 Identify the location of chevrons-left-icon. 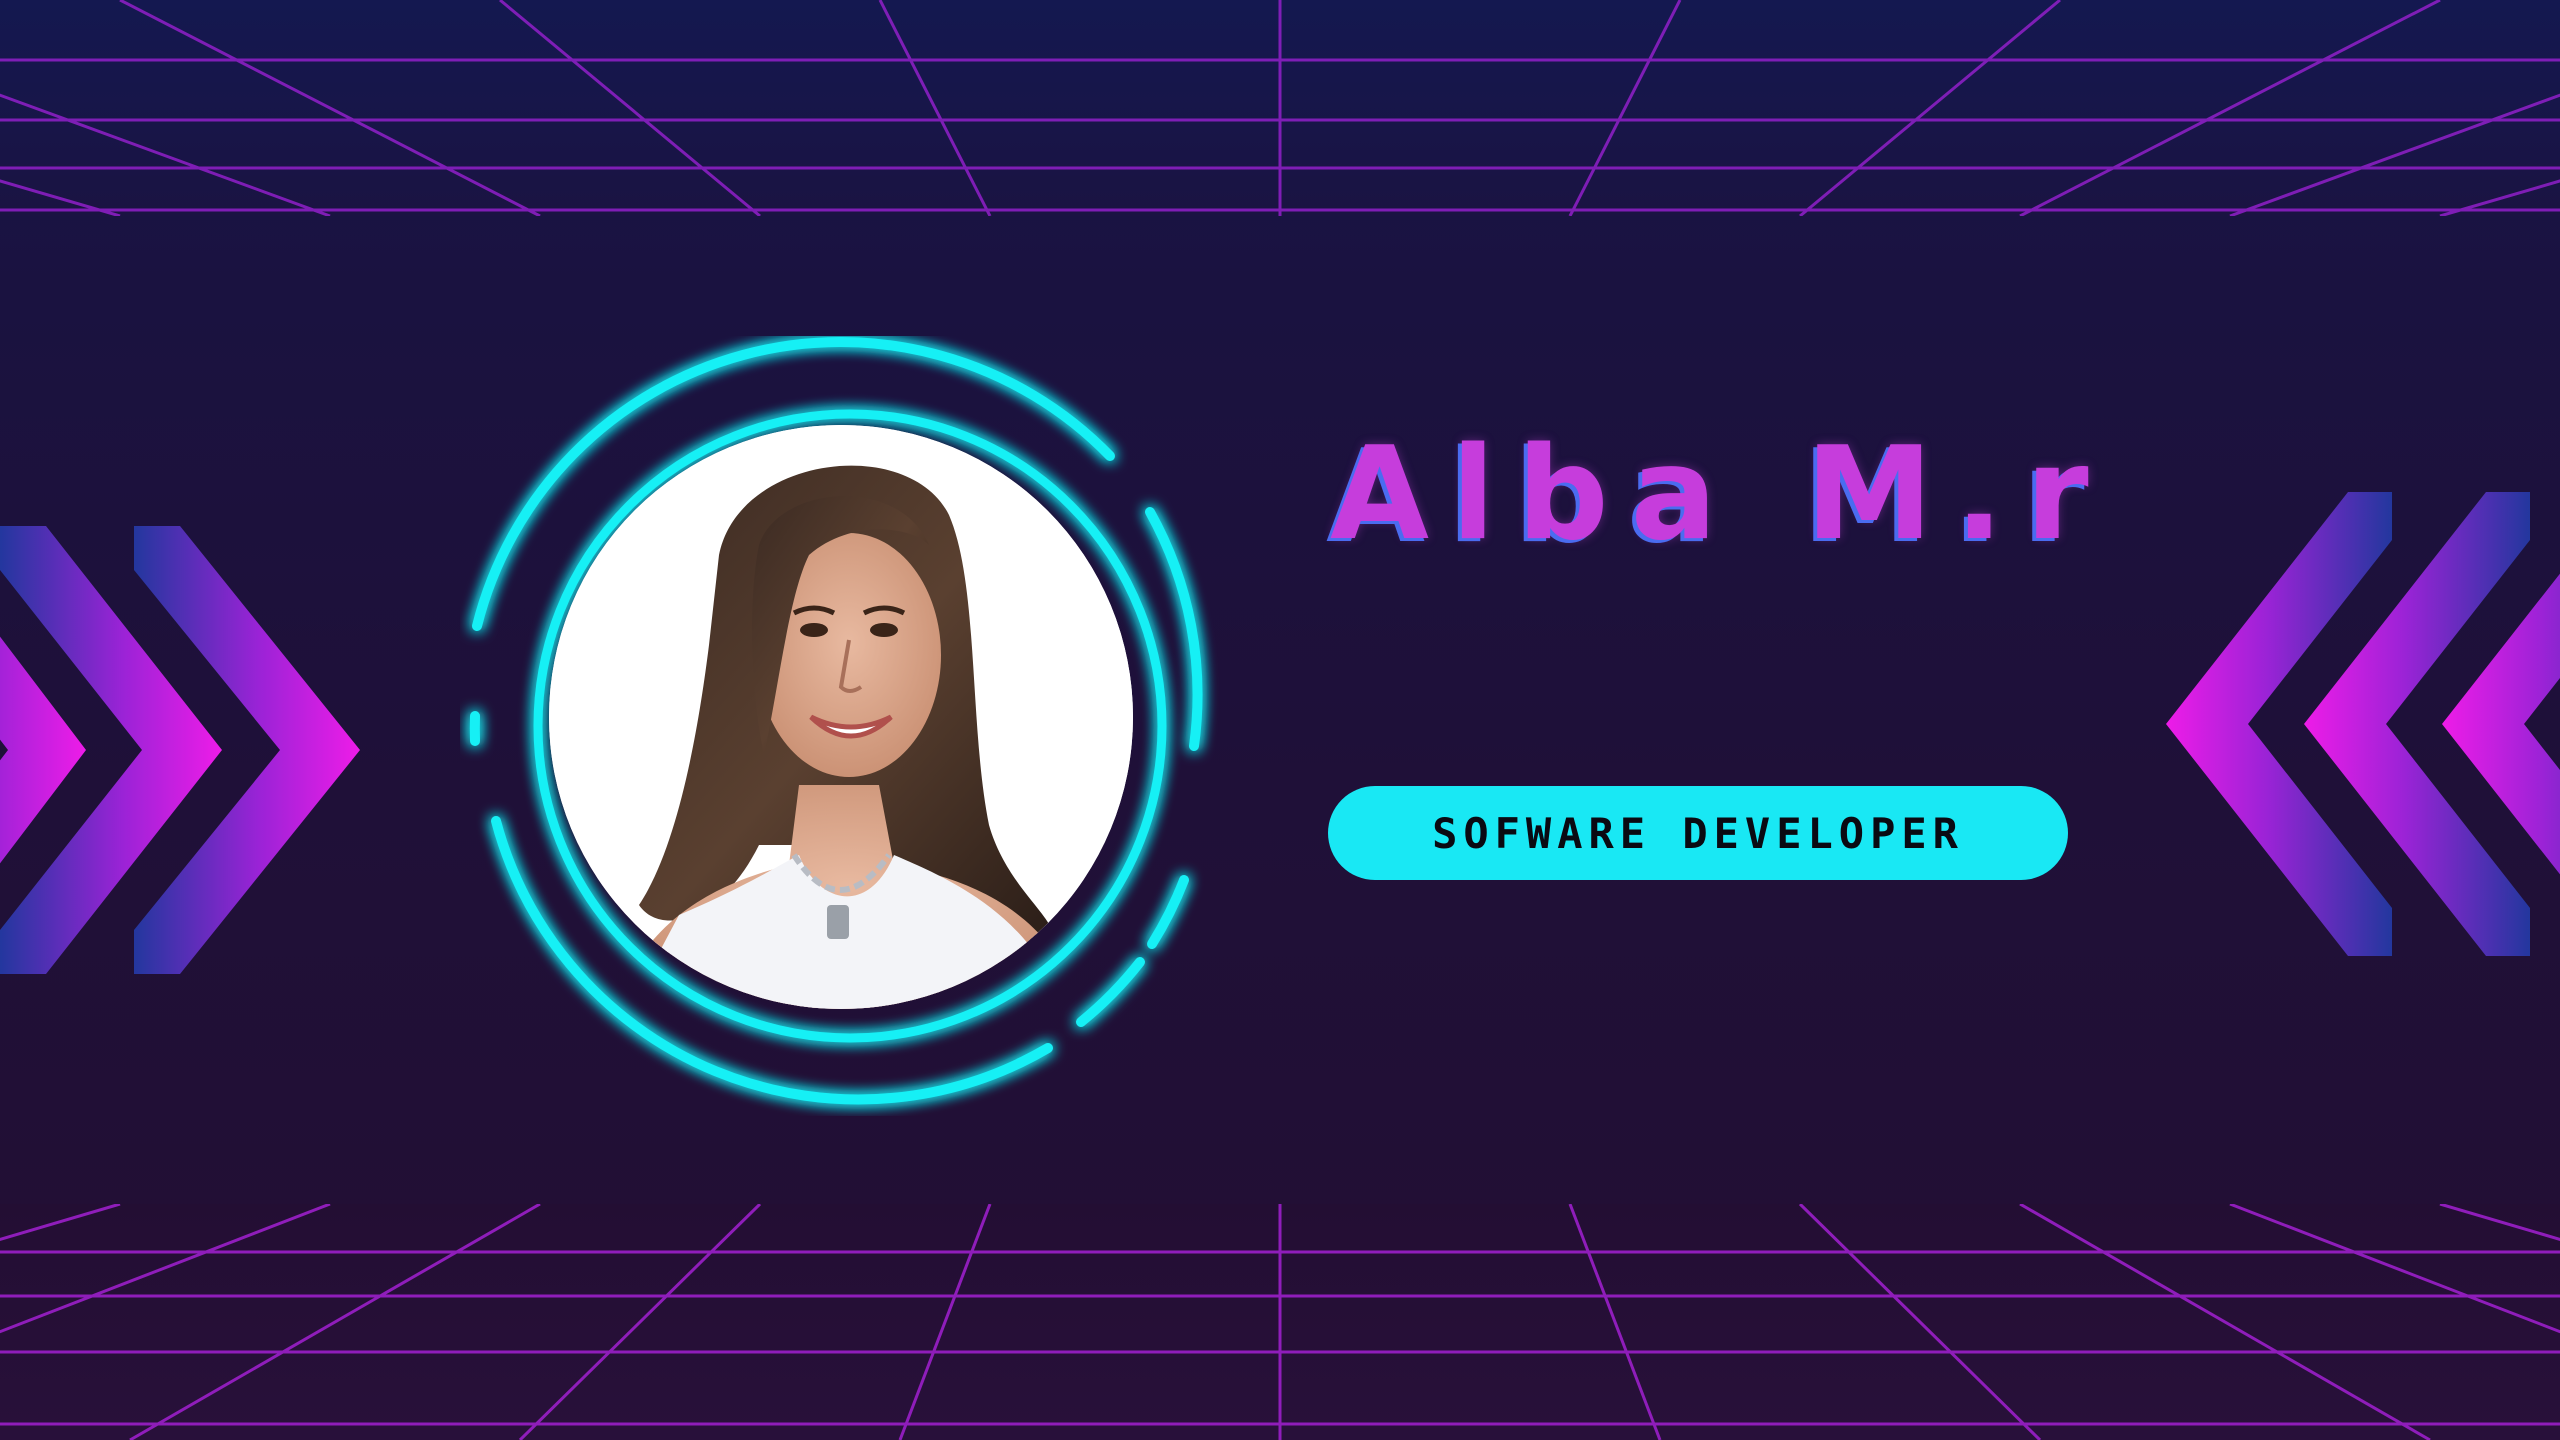
(2363, 724).